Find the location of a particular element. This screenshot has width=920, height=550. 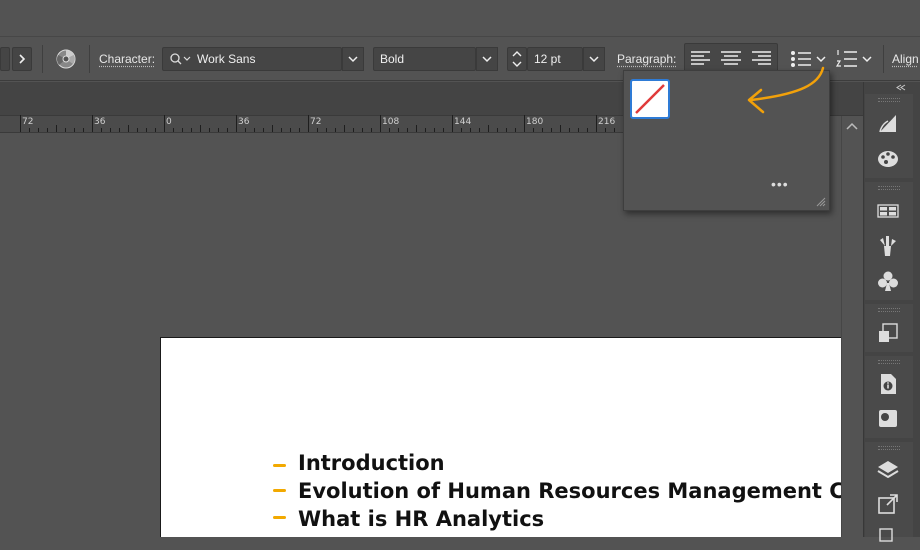

color-wheel-icon is located at coordinates (66, 59).